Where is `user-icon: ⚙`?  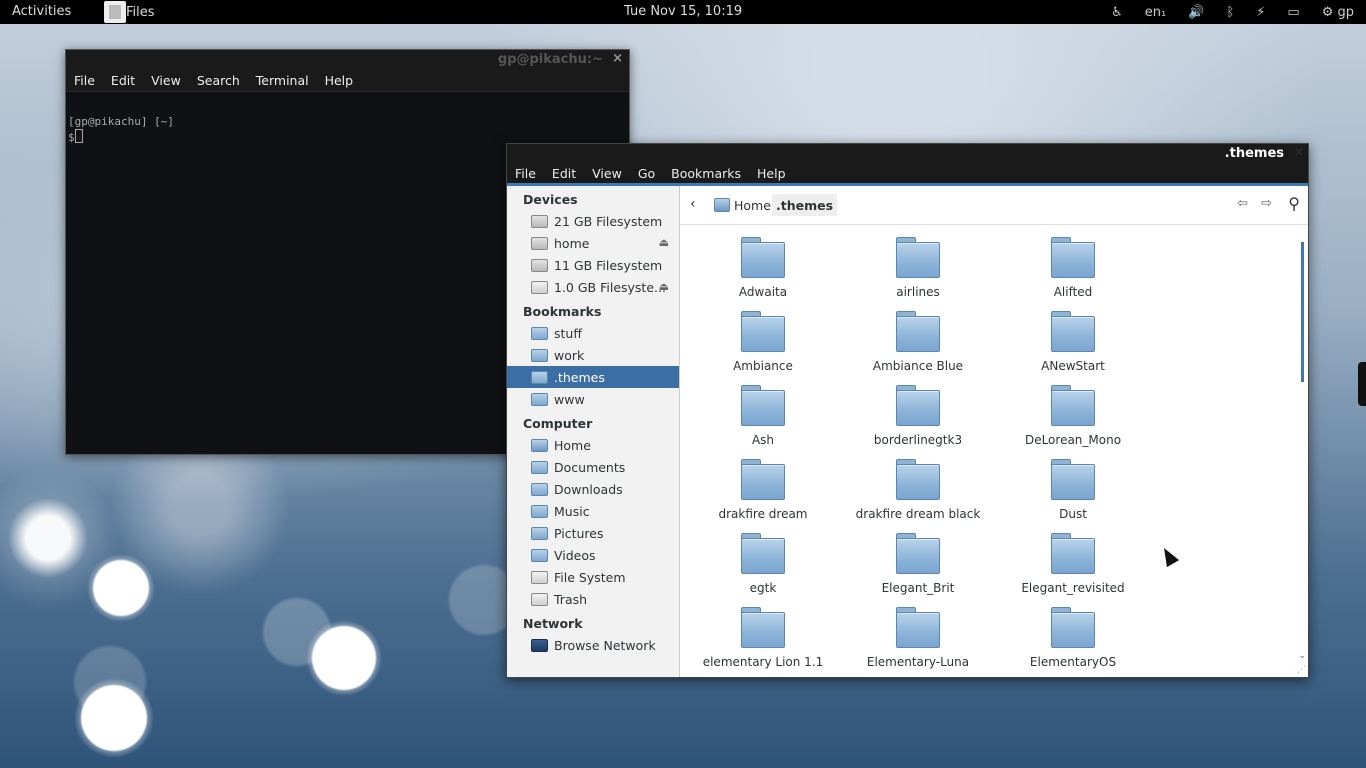
user-icon: ⚙ is located at coordinates (1329, 12).